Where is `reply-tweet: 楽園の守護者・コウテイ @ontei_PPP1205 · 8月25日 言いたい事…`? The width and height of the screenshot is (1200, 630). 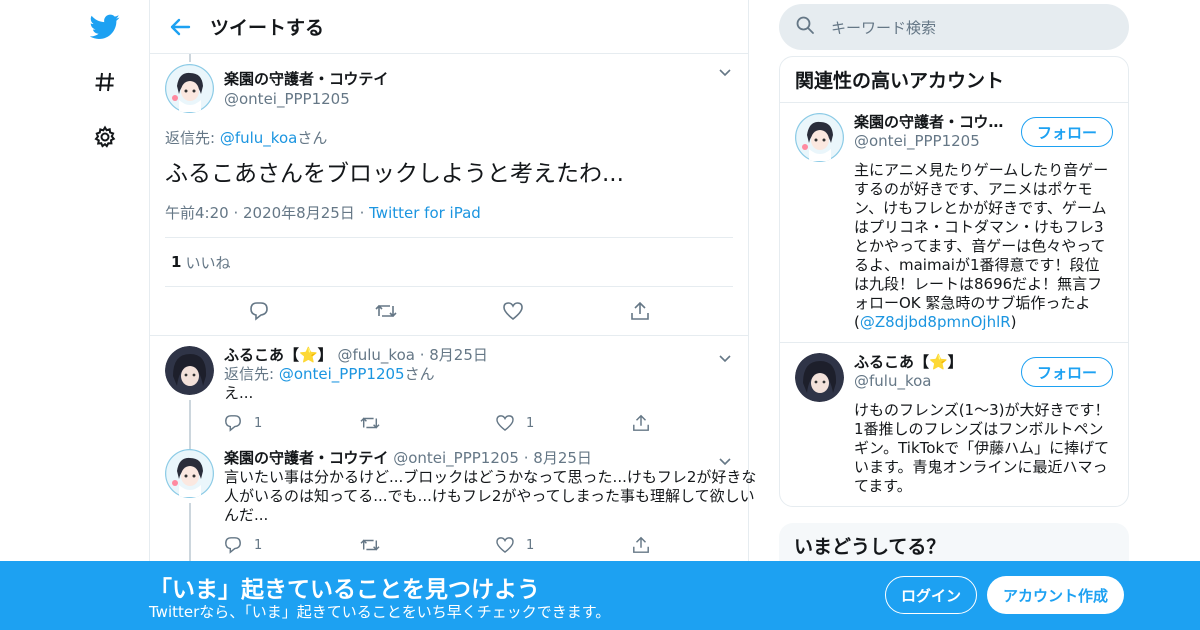 reply-tweet: 楽園の守護者・コウテイ @ontei_PPP1205 · 8月25日 言いたい事… is located at coordinates (453, 501).